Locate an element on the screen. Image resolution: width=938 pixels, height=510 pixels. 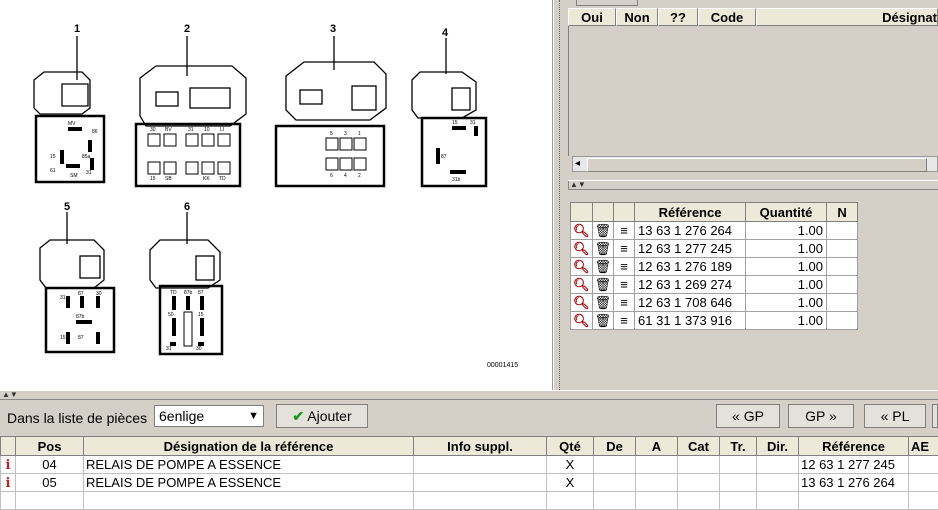
reference-row: 🔍︎🗑︎≡12 63 1 276 1891.00 is located at coordinates (714, 267).